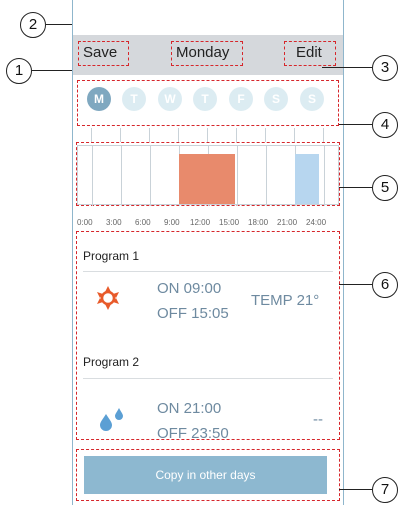 Image resolution: width=405 pixels, height=505 pixels. I want to click on day-monday: M, so click(99, 99).